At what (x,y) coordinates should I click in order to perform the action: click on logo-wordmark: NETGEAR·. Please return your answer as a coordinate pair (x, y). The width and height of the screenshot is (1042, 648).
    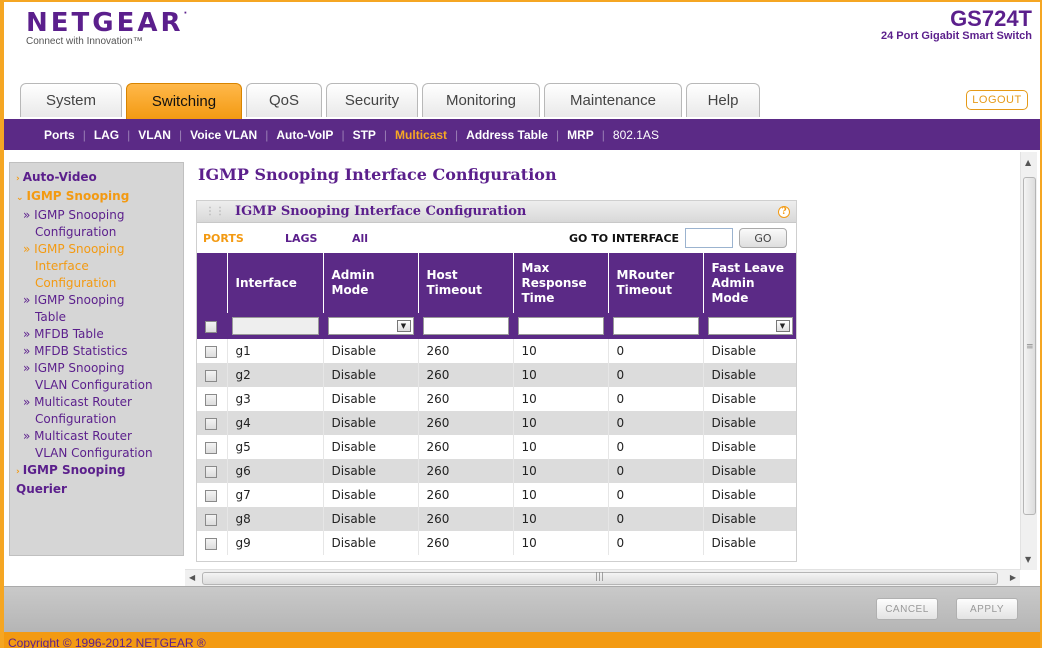
    Looking at the image, I should click on (107, 23).